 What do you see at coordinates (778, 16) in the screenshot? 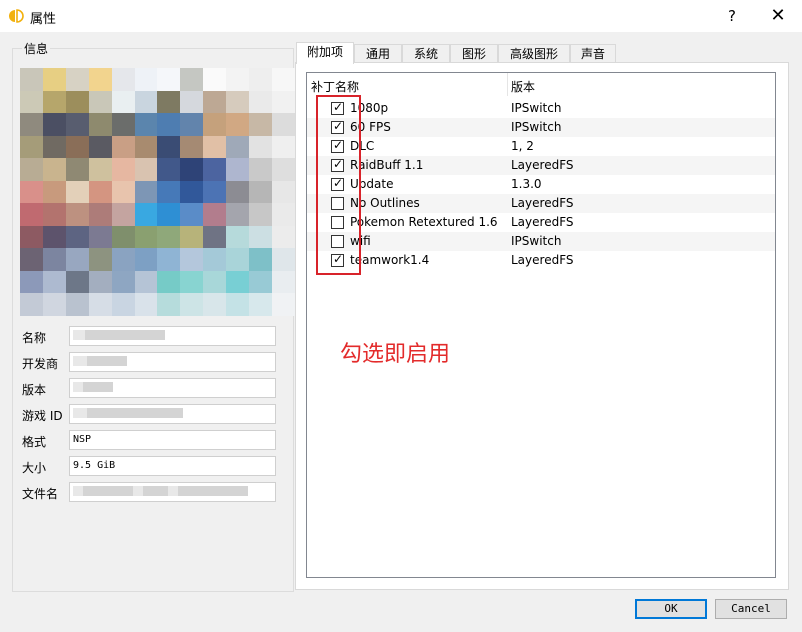
I see `close-button: ✕` at bounding box center [778, 16].